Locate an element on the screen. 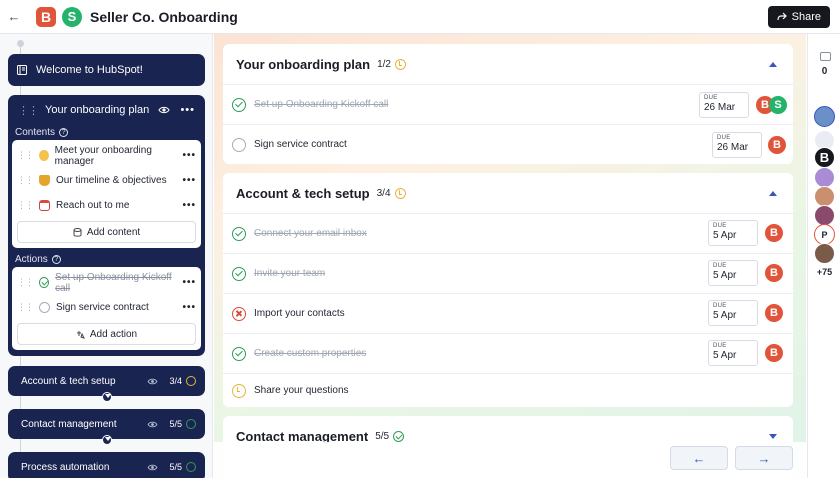 This screenshot has height=478, width=840. task-row: Invite your team DUE 5 Apr B is located at coordinates (508, 273).